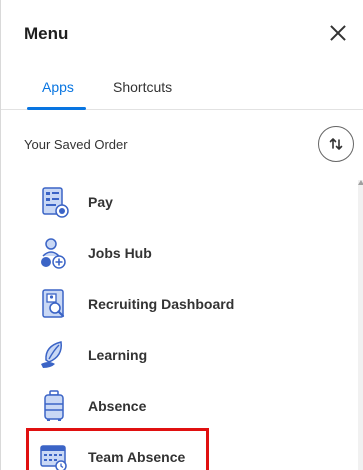  What do you see at coordinates (118, 355) in the screenshot?
I see `app-label-learning: Learning` at bounding box center [118, 355].